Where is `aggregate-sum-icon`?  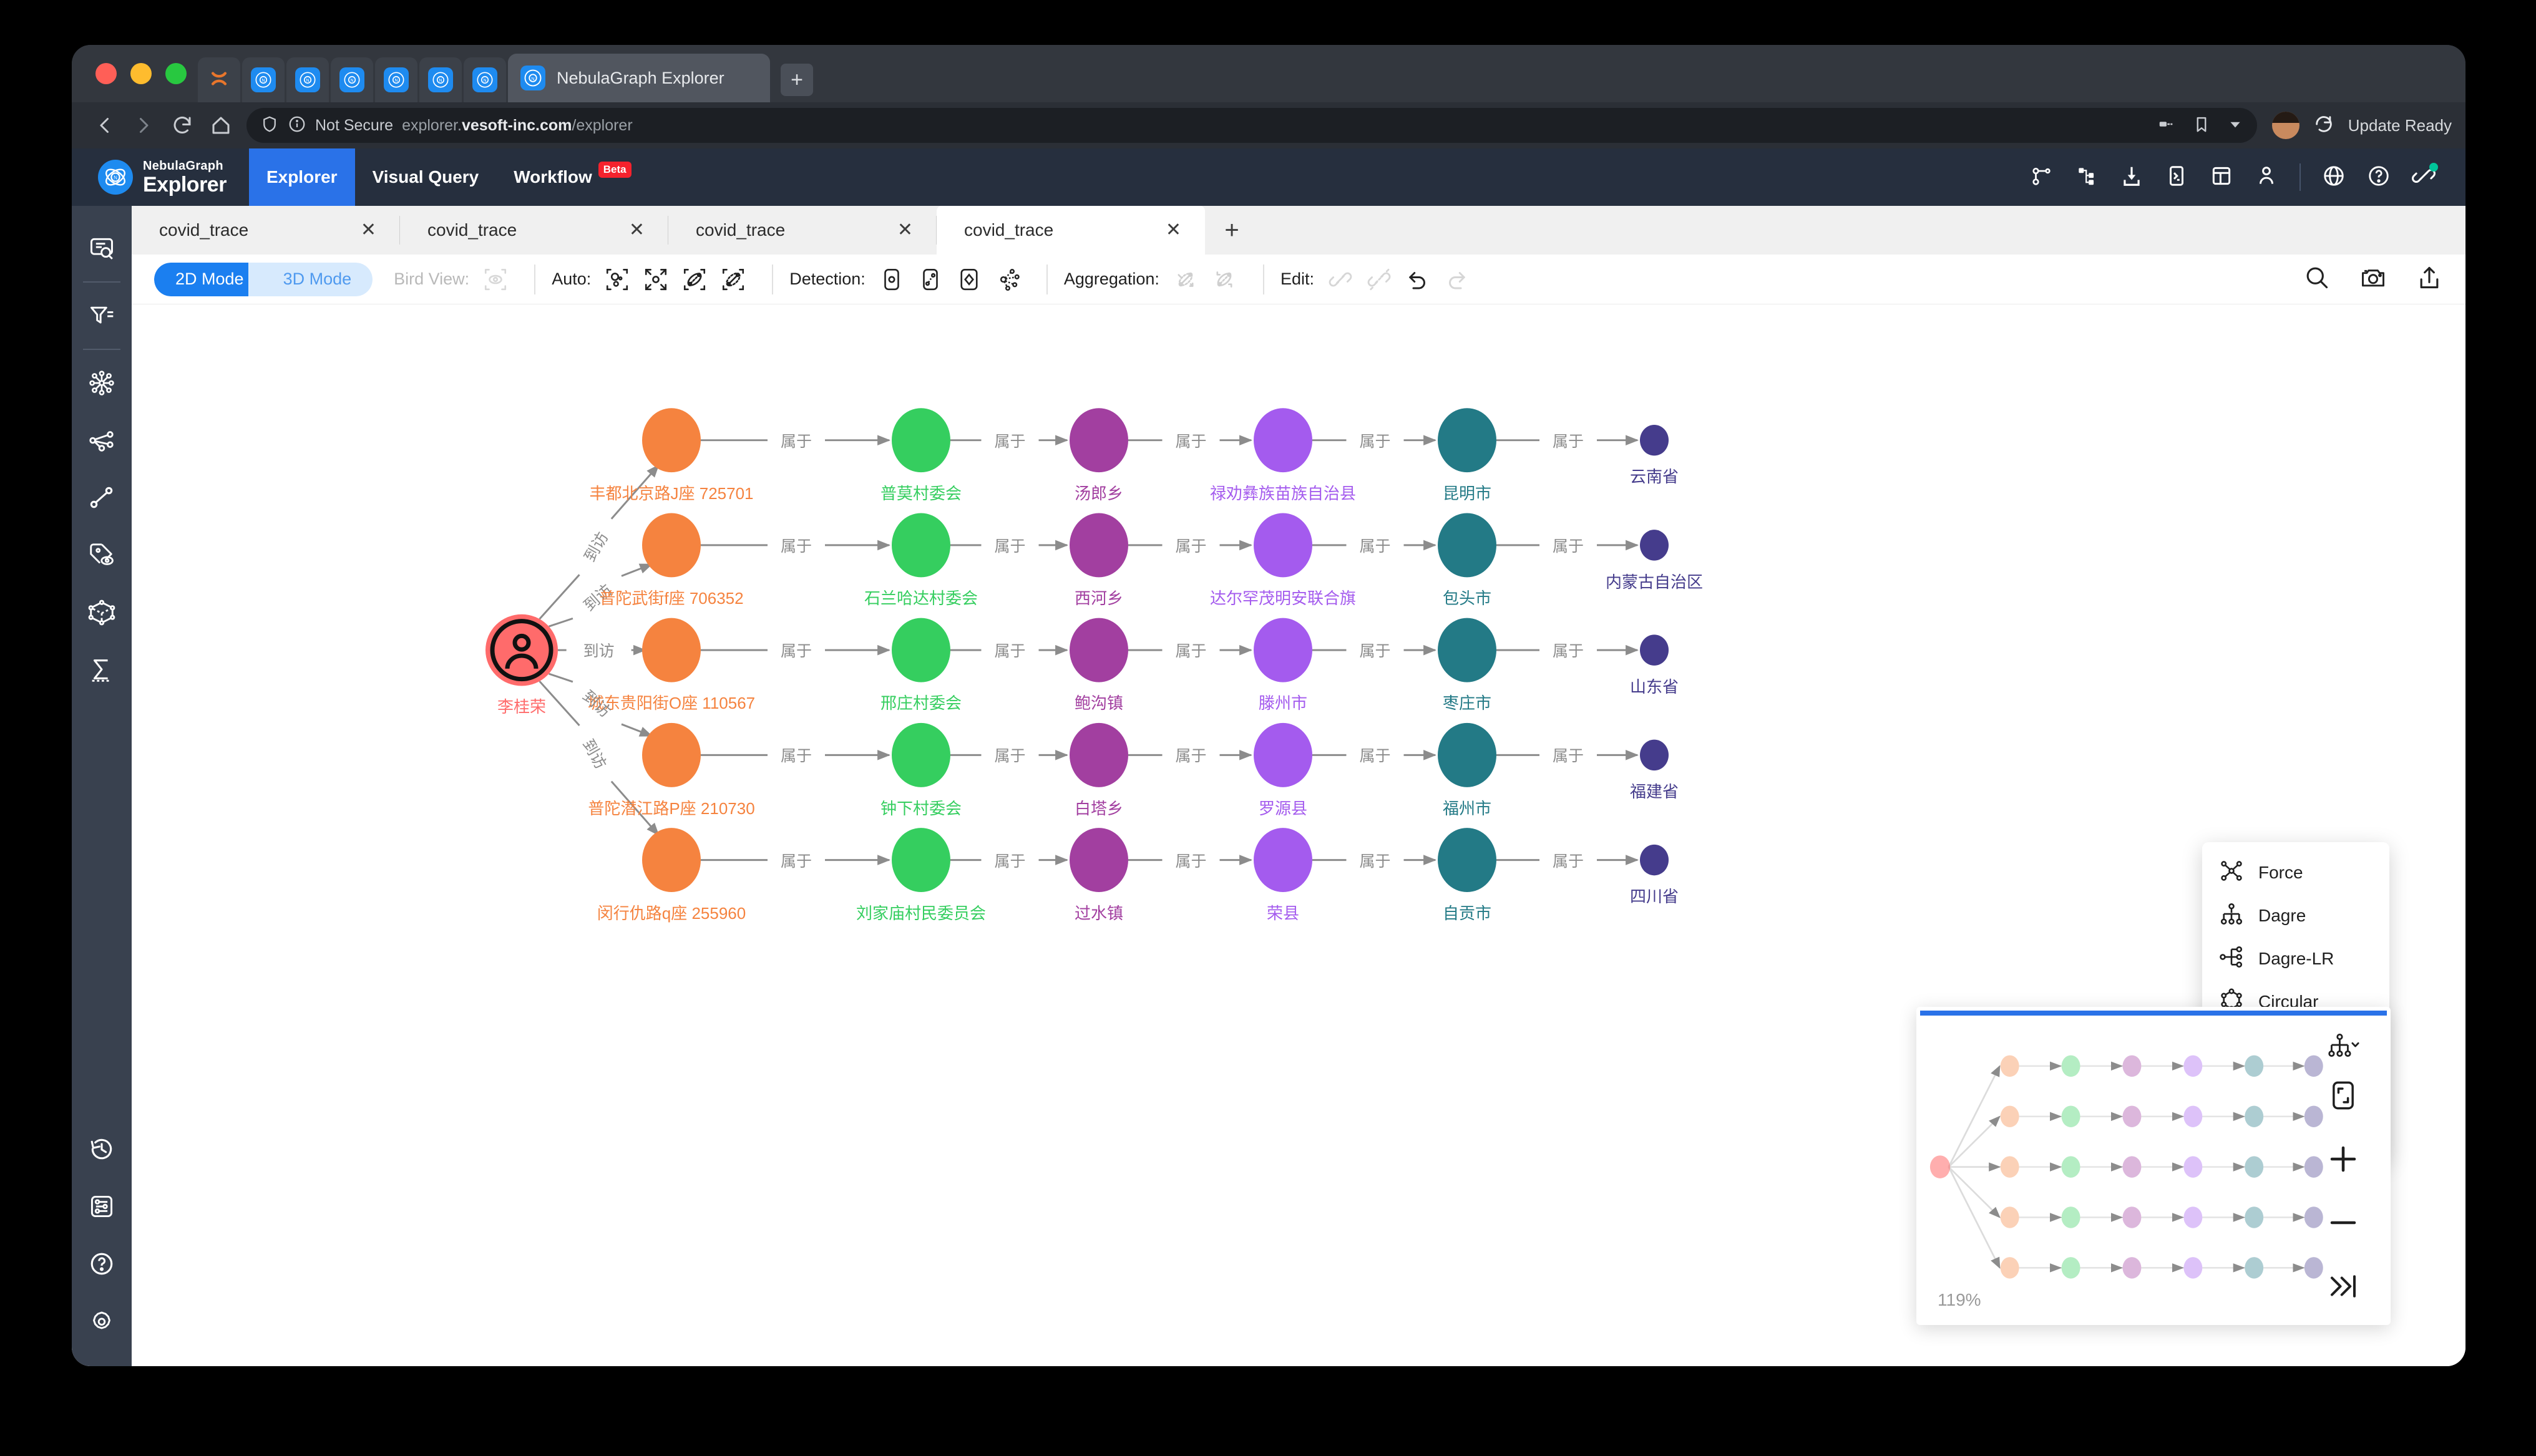
aggregate-sum-icon is located at coordinates (102, 670).